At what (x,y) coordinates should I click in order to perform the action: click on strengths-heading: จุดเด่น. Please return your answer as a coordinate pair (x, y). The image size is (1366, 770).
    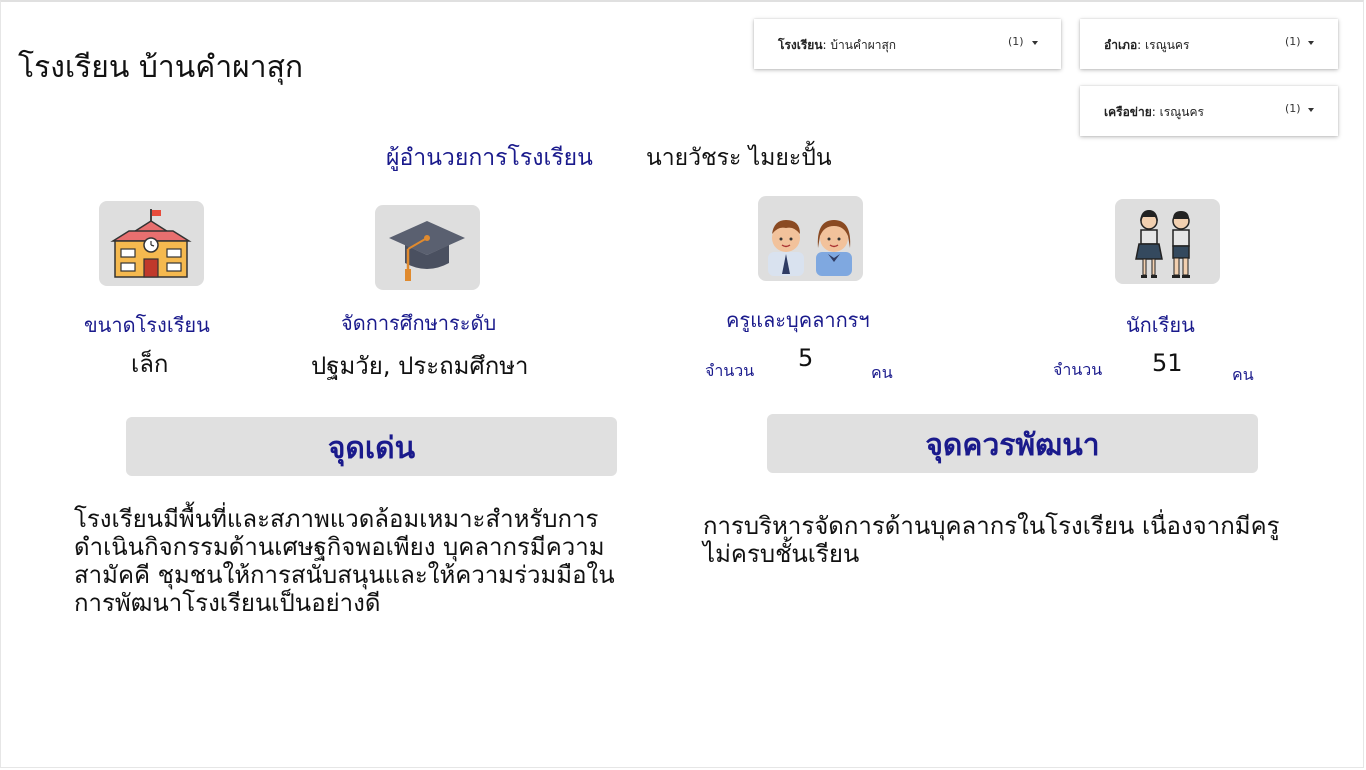
    Looking at the image, I should click on (371, 446).